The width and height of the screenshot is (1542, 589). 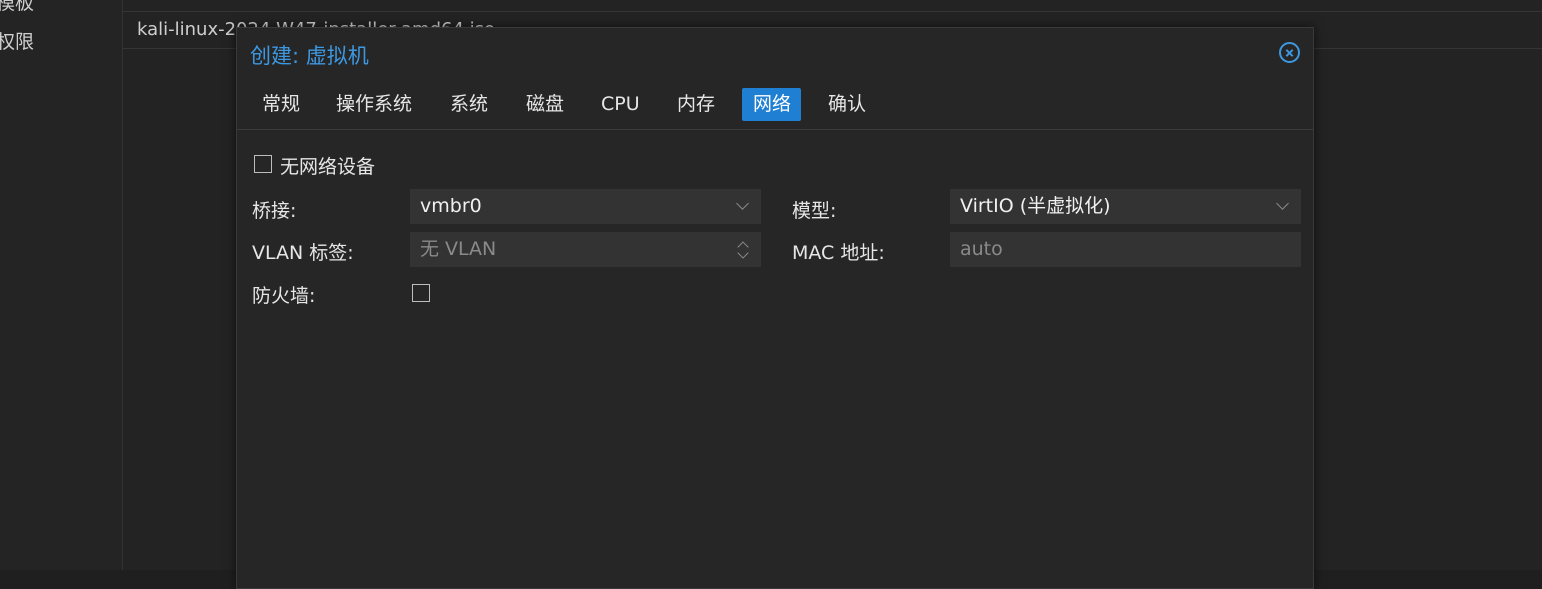 What do you see at coordinates (328, 167) in the screenshot?
I see `no-network-label: 无网络设备` at bounding box center [328, 167].